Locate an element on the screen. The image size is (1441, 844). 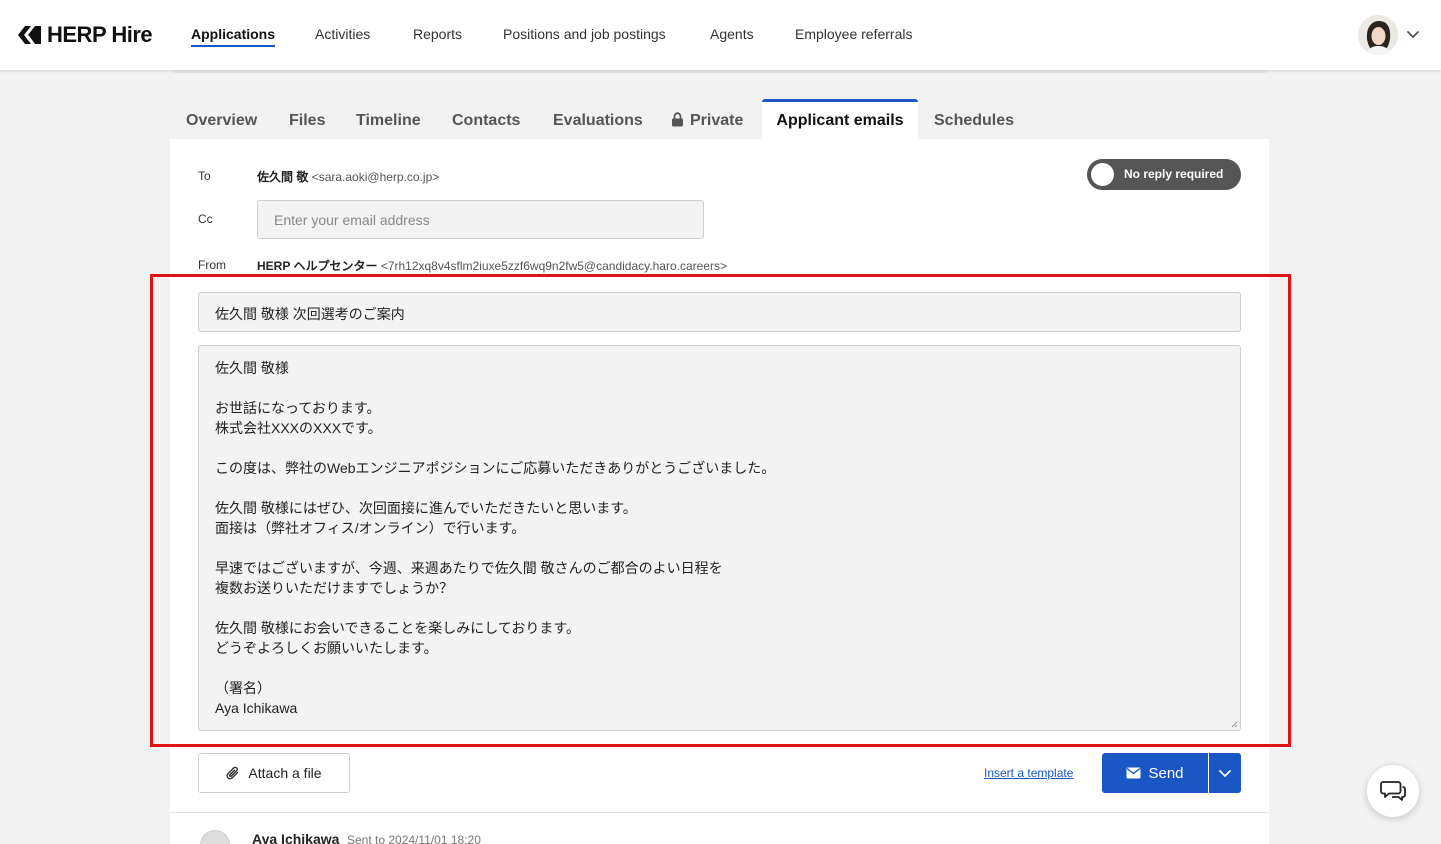
tab-evaluations: Evaluations is located at coordinates (598, 121).